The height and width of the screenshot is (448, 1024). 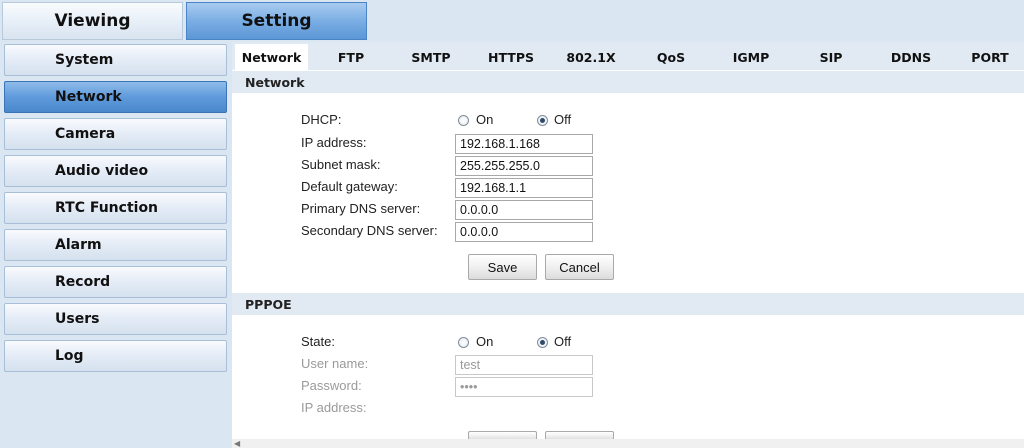 I want to click on pppoe-off-radio, so click(x=542, y=342).